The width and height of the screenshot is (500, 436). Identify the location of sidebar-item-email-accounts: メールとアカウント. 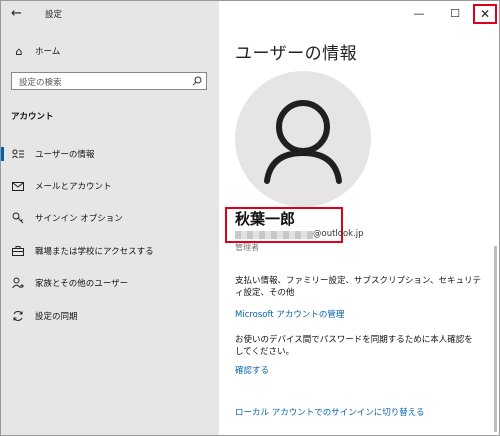
(110, 186).